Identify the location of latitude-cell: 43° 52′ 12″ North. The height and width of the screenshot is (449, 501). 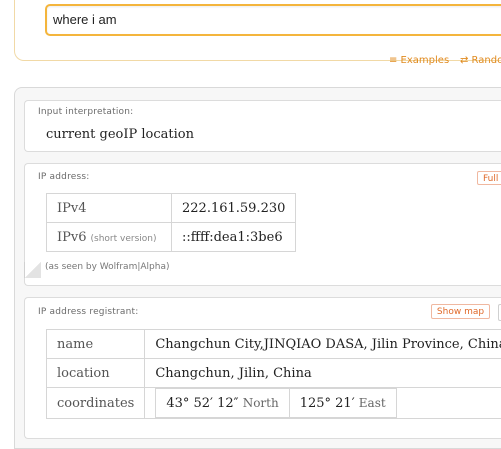
(222, 403).